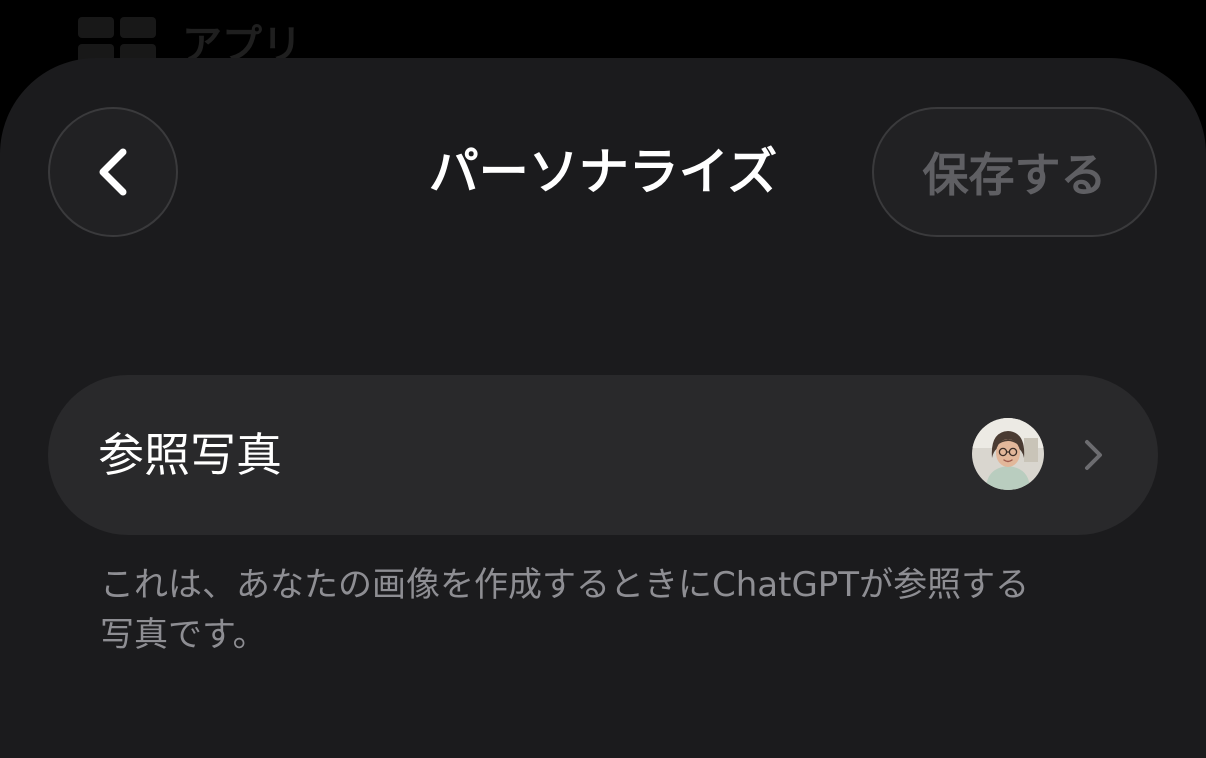 Image resolution: width=1206 pixels, height=758 pixels. I want to click on chevron-left-icon, so click(113, 172).